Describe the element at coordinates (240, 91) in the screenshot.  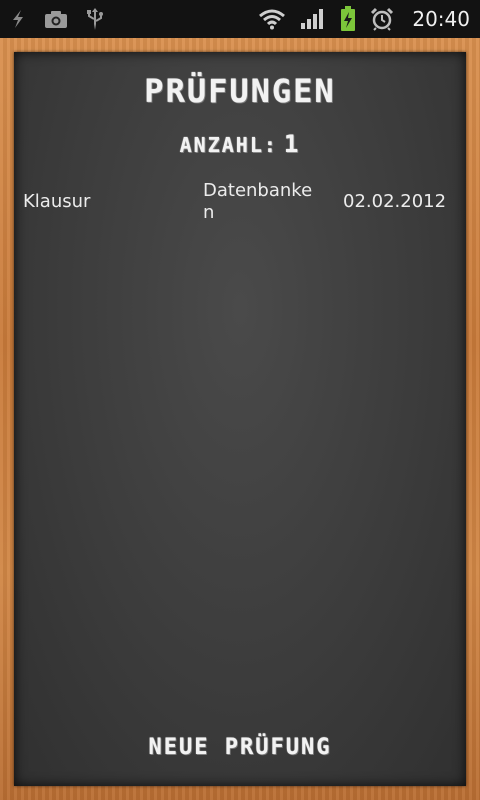
I see `page-title: Prüfungen` at that location.